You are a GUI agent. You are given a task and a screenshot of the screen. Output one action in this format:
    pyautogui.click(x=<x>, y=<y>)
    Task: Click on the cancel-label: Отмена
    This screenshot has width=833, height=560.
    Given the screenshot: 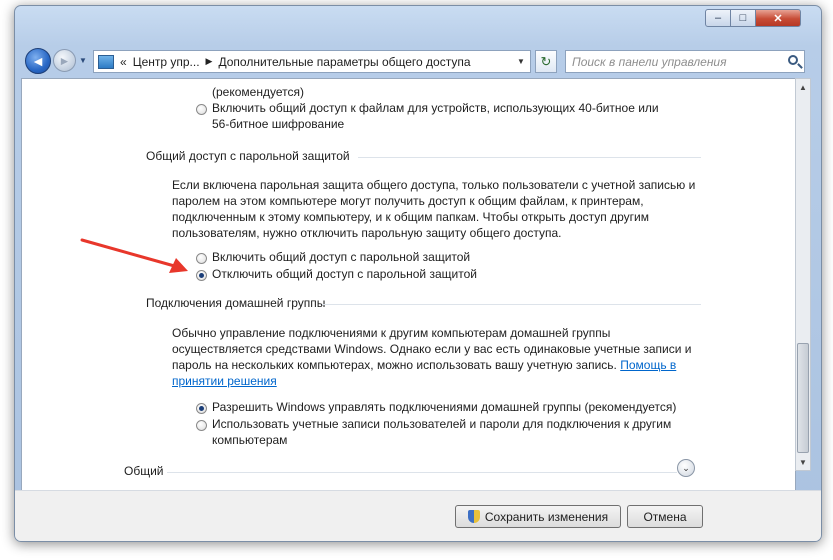 What is the action you would take?
    pyautogui.click(x=665, y=516)
    